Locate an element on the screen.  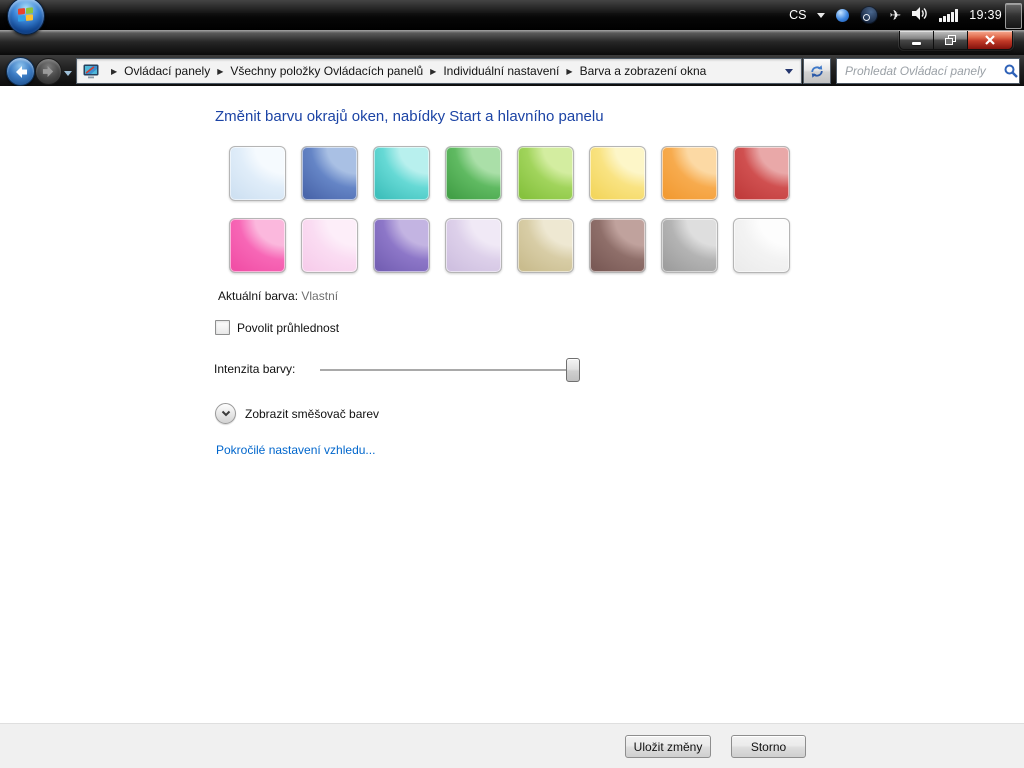
tray-app-icon is located at coordinates (843, 15).